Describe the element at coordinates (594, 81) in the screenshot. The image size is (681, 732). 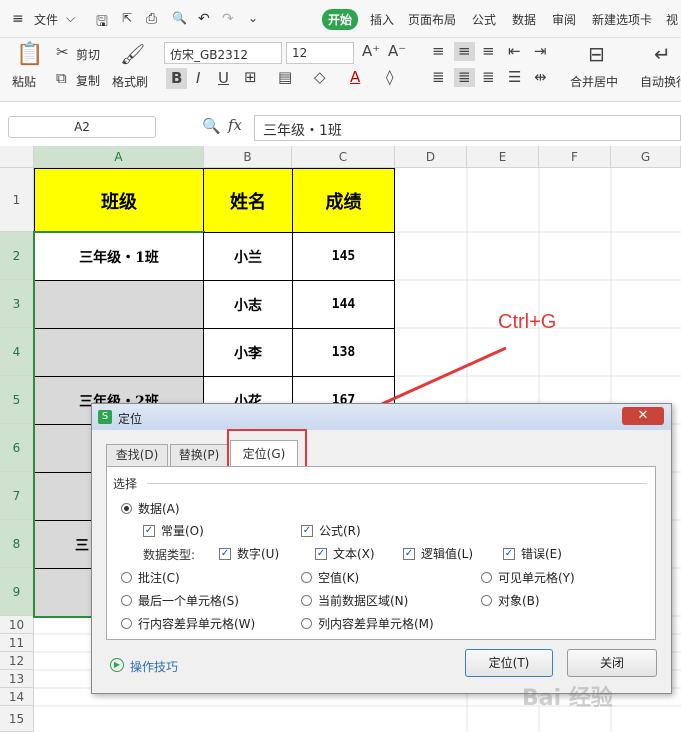
I see `merge-center-button: 合并居中` at that location.